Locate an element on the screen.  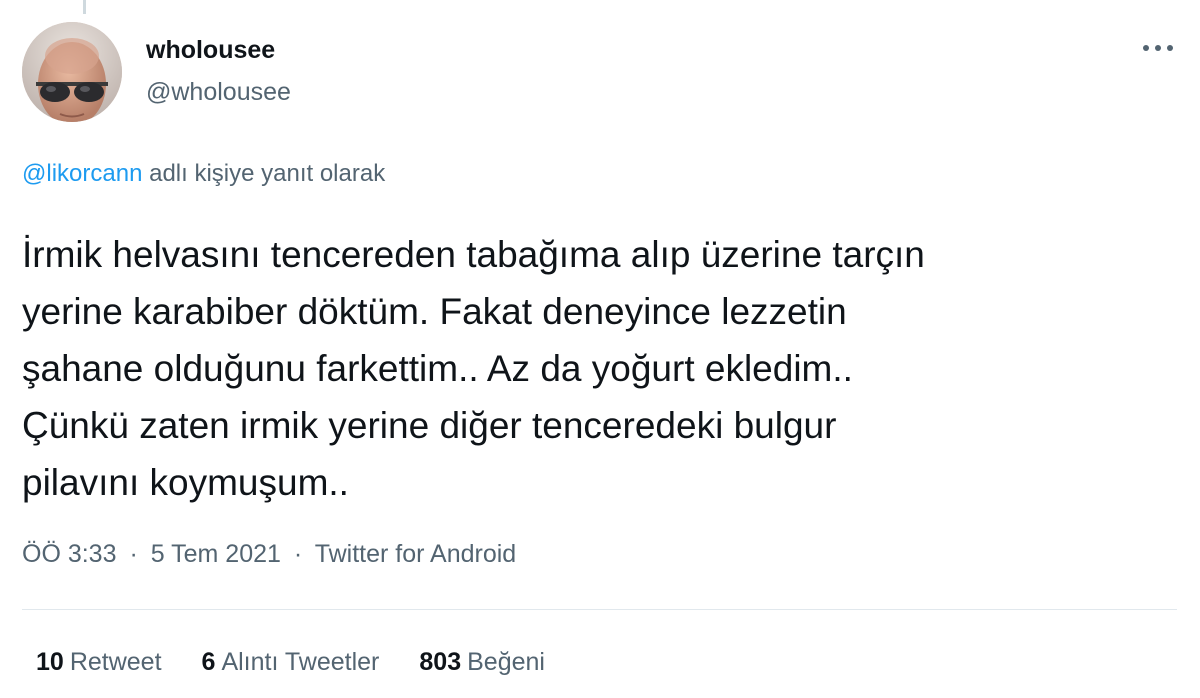
avatar is located at coordinates (72, 72).